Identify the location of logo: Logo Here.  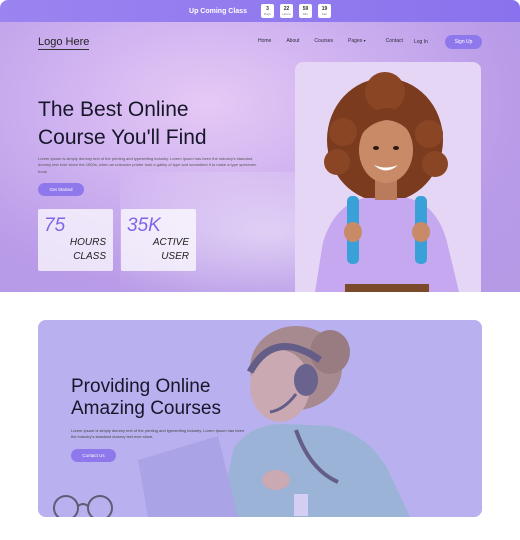
(64, 43).